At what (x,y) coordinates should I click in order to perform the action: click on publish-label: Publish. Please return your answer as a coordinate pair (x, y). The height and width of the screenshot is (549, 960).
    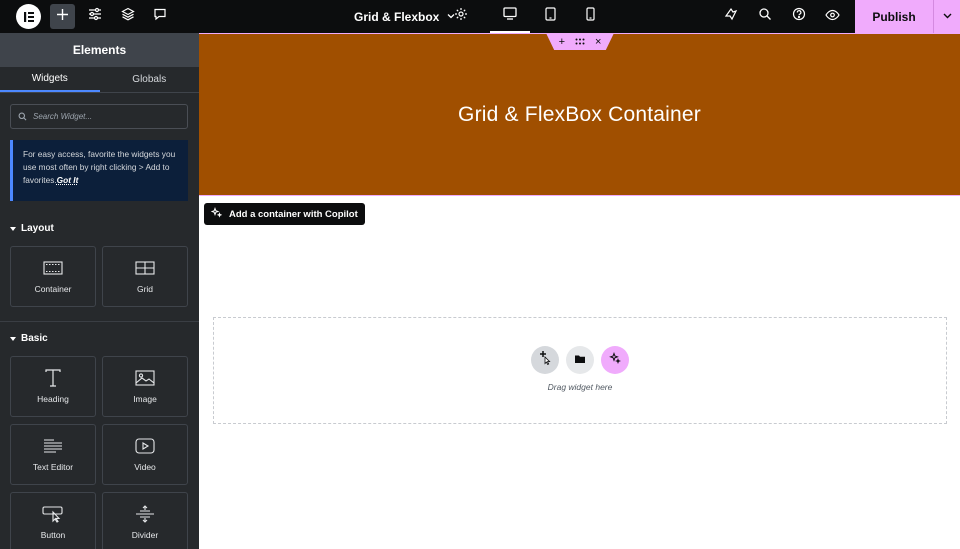
    Looking at the image, I should click on (894, 16).